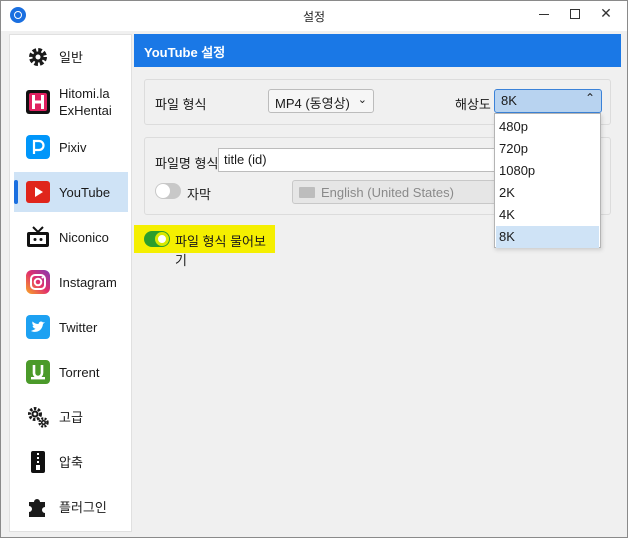 This screenshot has width=628, height=538. I want to click on resolution-option: 4K, so click(547, 215).